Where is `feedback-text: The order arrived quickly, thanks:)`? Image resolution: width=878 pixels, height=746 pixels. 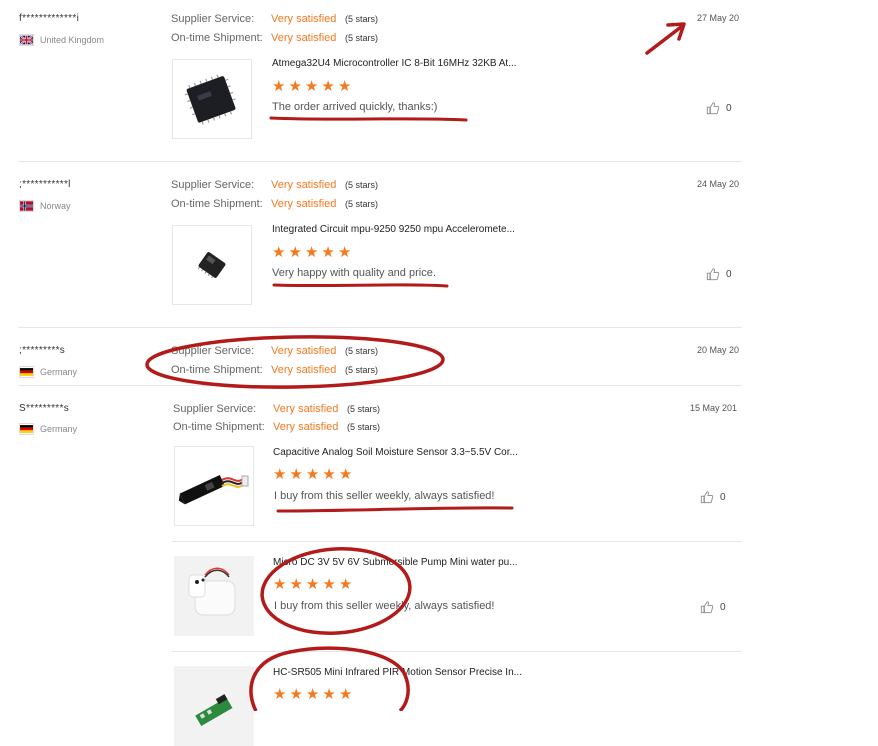
feedback-text: The order arrived quickly, thanks:) is located at coordinates (355, 107).